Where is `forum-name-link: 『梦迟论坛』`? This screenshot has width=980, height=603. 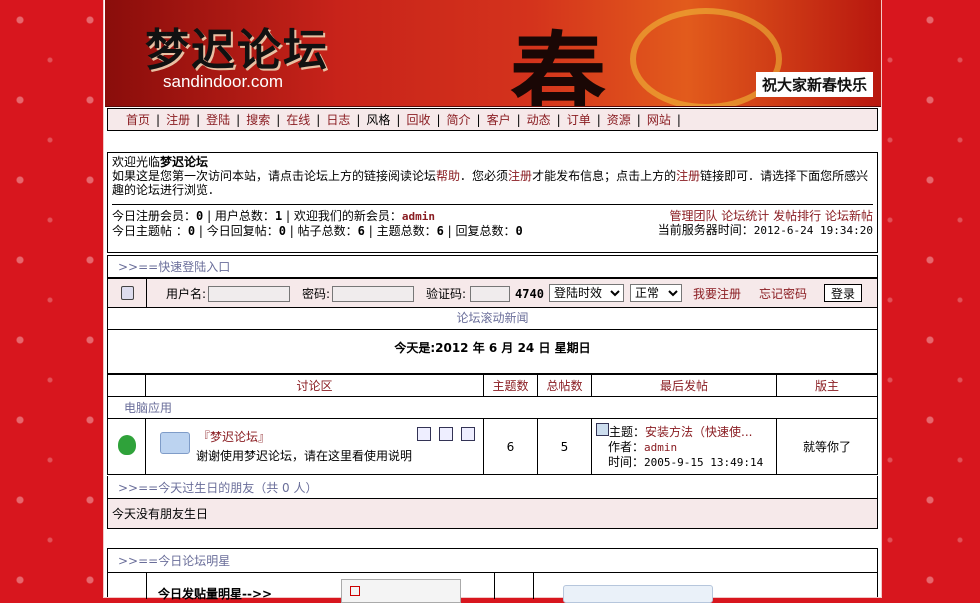 forum-name-link: 『梦迟论坛』 is located at coordinates (234, 437).